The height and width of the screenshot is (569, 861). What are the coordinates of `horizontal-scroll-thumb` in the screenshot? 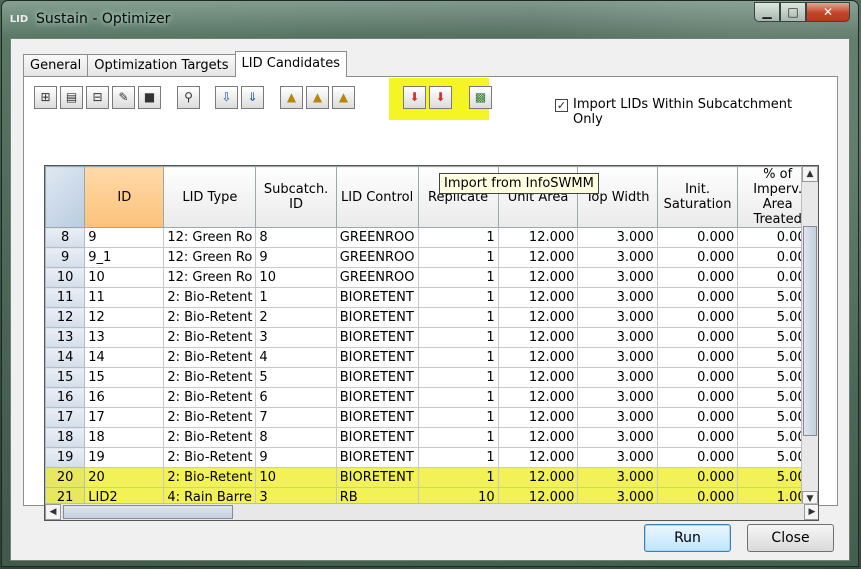 It's located at (148, 512).